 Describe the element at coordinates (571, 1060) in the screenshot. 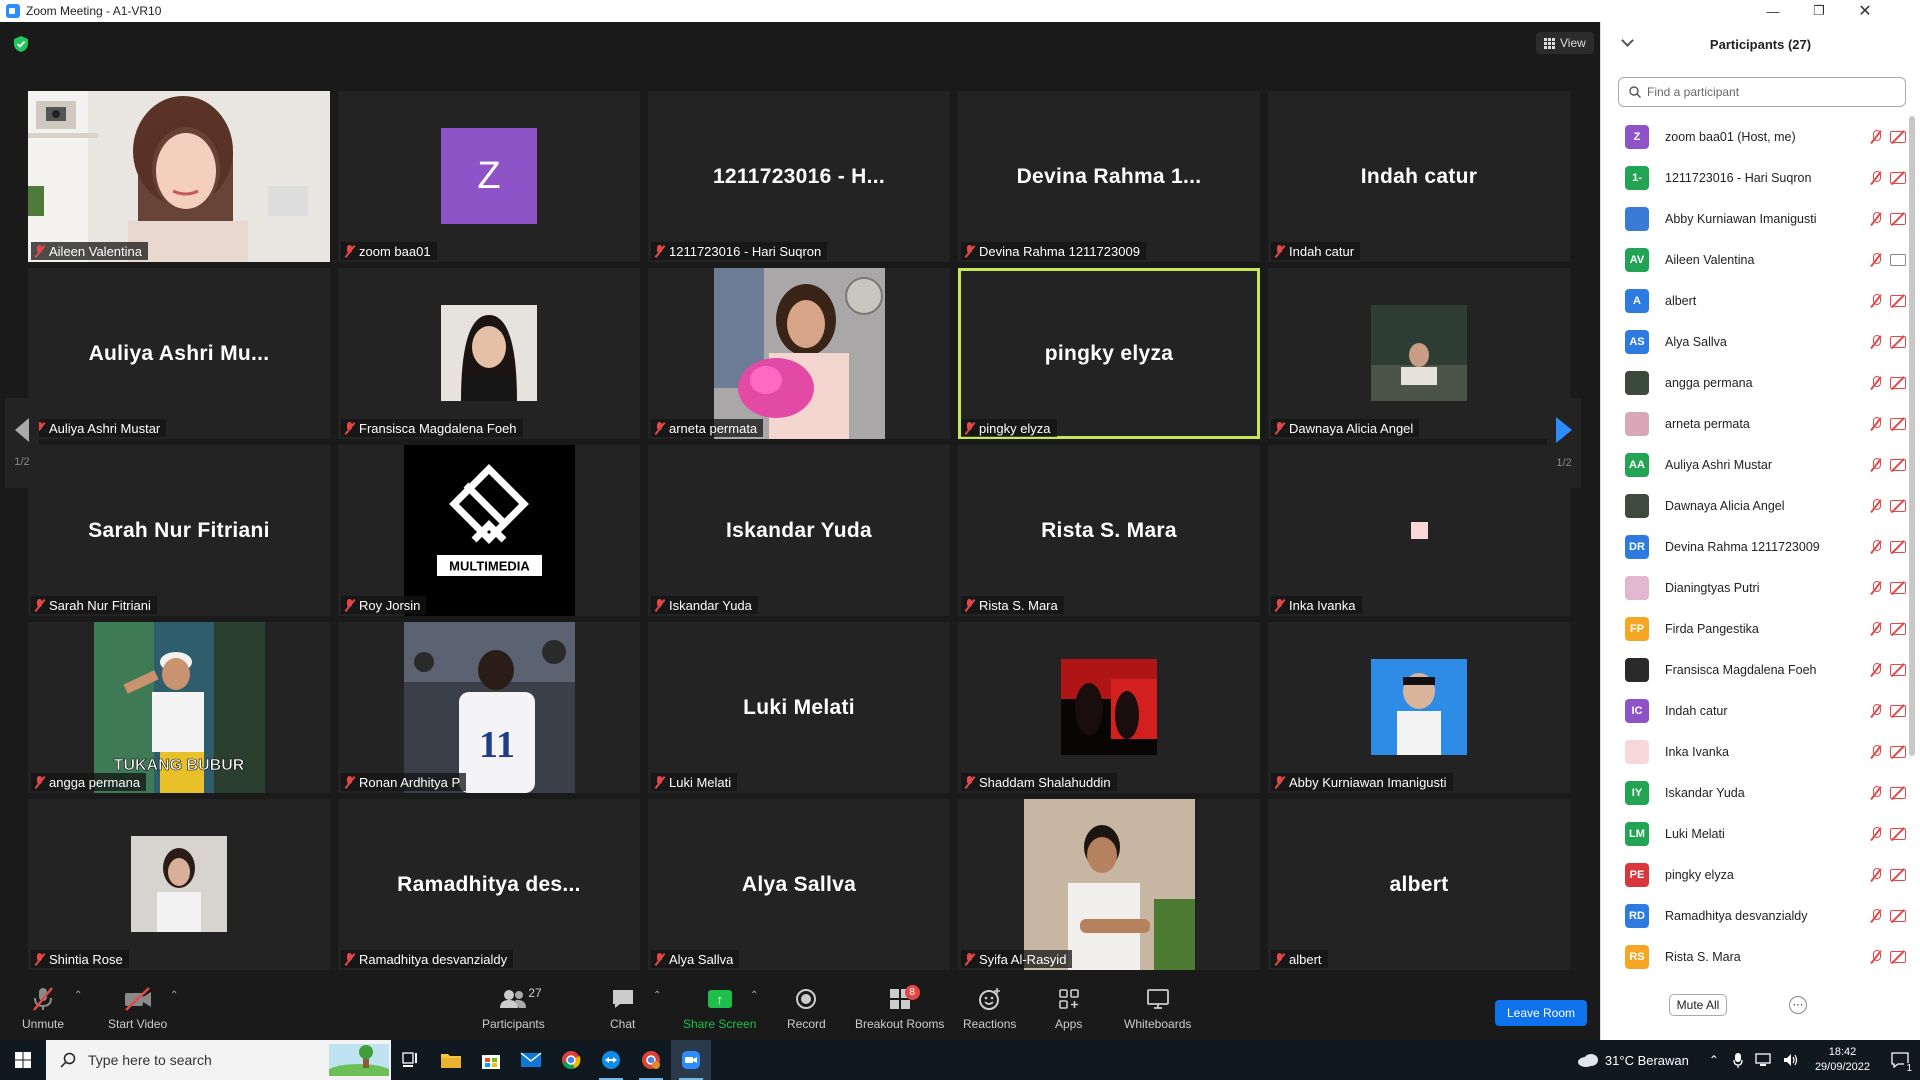

I see `chrome-app` at that location.